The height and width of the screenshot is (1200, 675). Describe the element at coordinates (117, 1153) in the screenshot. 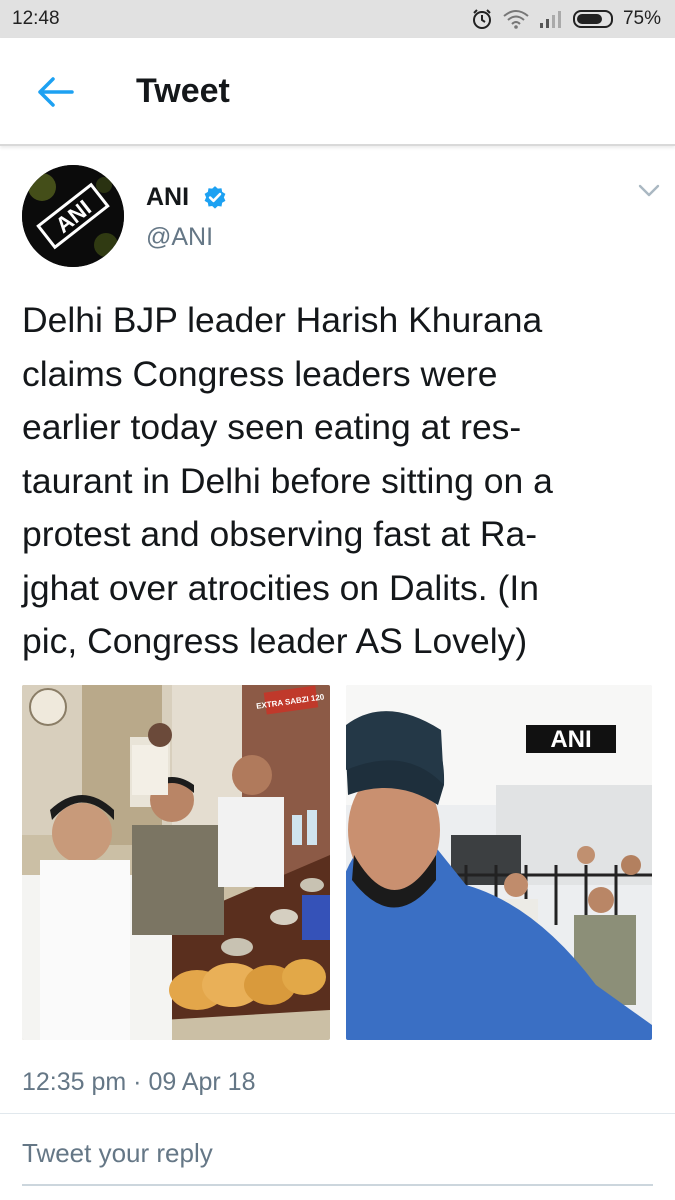

I see `reply-placeholder: Tweet your reply` at that location.